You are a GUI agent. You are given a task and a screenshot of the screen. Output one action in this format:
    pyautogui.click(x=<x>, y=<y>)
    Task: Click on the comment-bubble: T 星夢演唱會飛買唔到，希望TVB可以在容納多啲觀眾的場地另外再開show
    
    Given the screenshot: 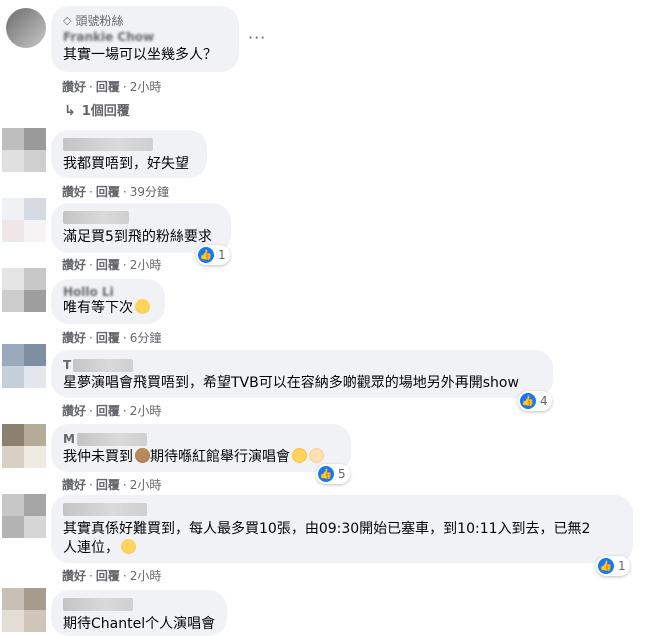 What is the action you would take?
    pyautogui.click(x=302, y=374)
    